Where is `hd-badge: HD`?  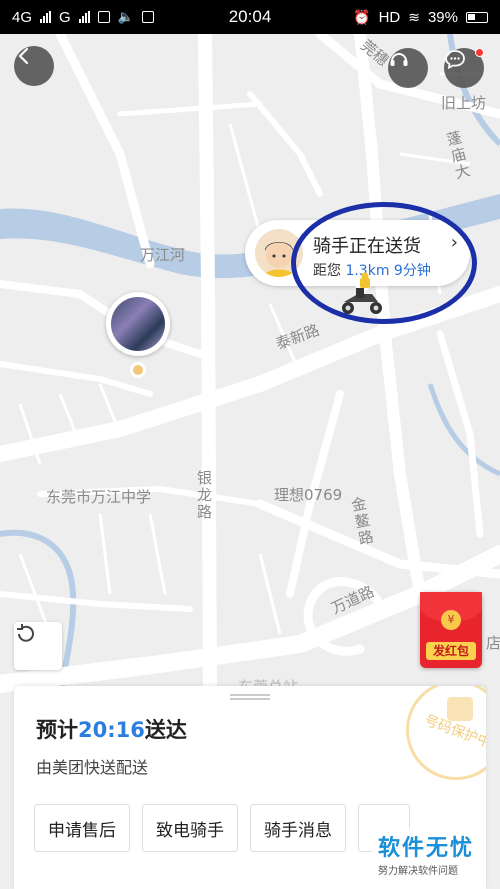 hd-badge: HD is located at coordinates (389, 17).